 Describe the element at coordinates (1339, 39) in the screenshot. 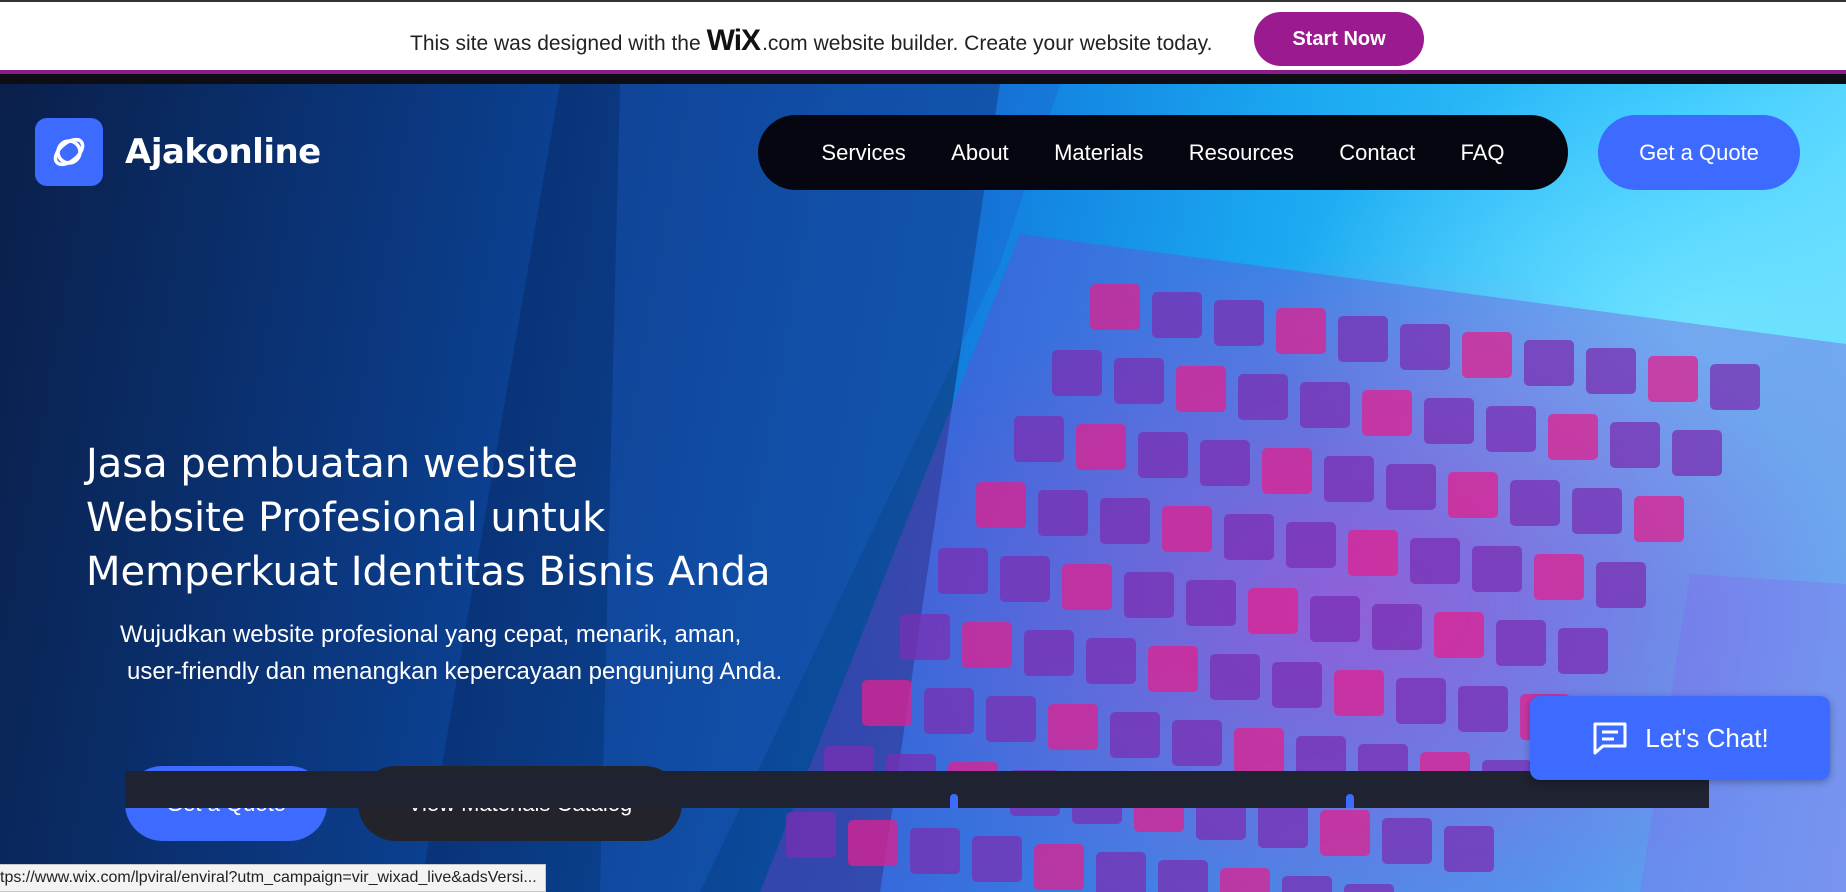

I see `start-now-button: Start Now` at that location.